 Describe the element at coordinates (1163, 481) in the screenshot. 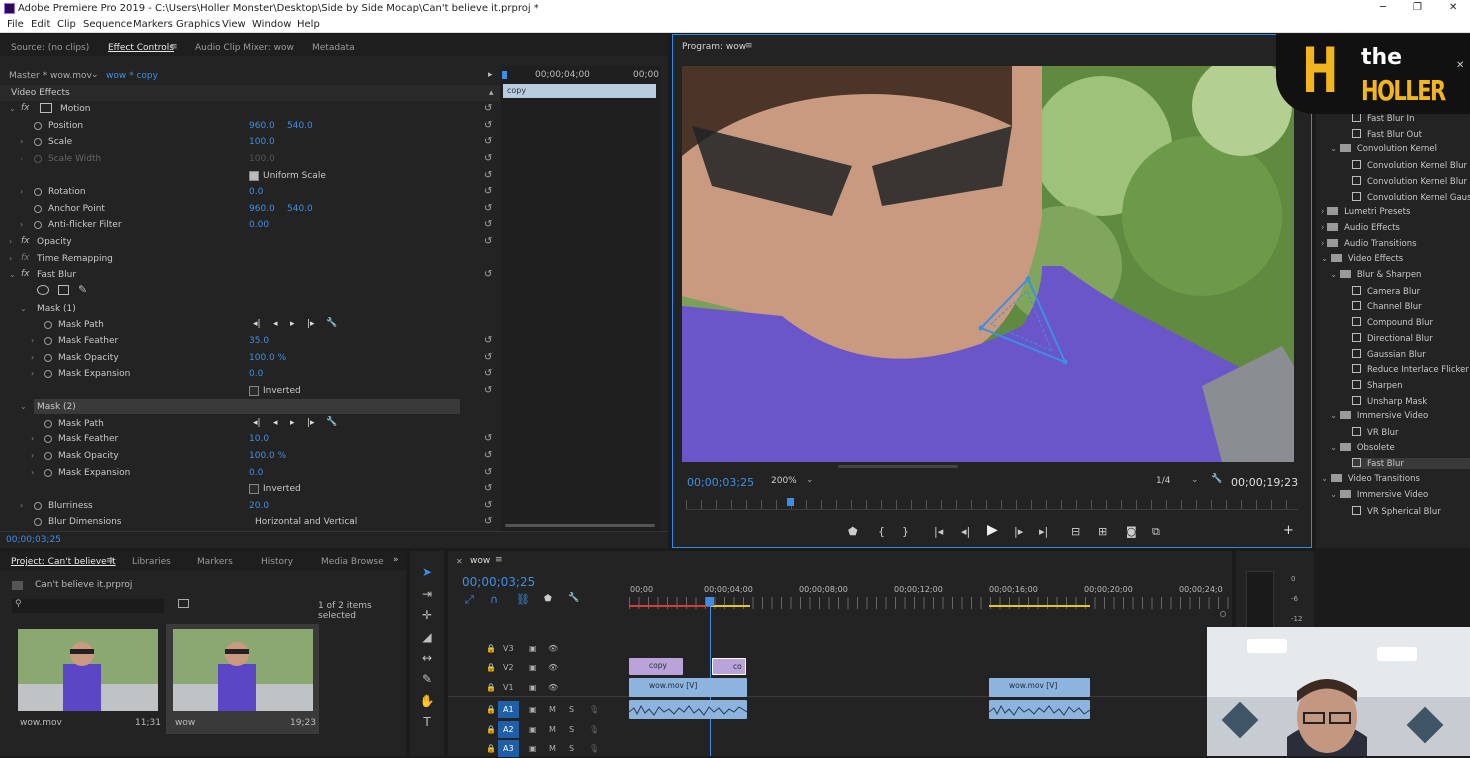

I see `resolution-dropdown: 1/4` at that location.